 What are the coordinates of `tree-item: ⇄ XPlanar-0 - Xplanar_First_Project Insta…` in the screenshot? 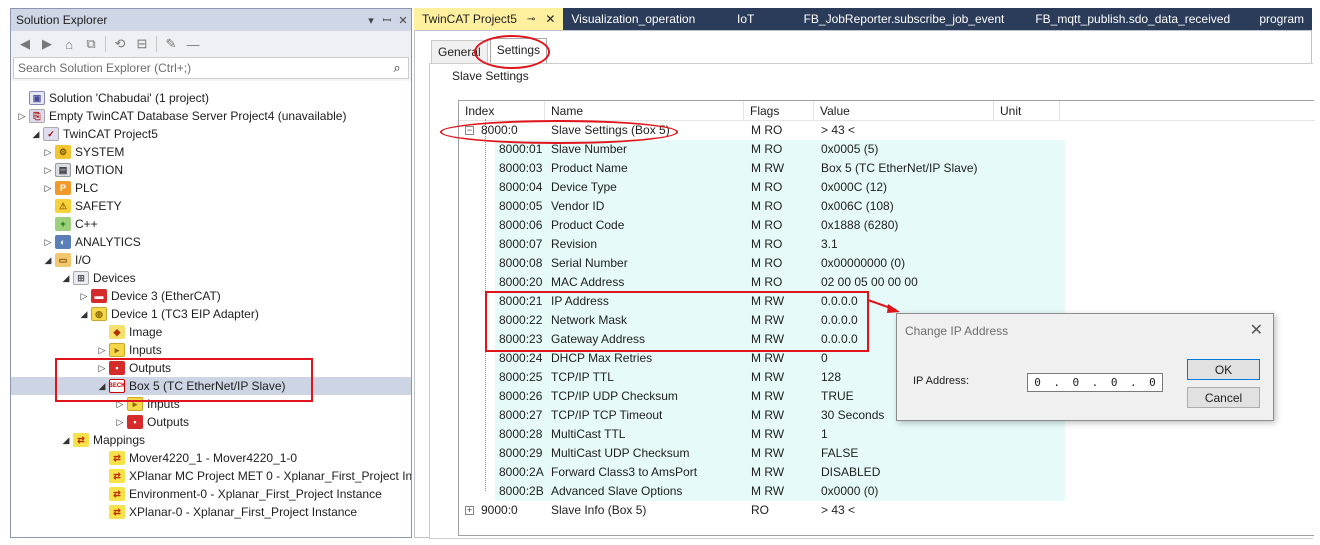 It's located at (226, 512).